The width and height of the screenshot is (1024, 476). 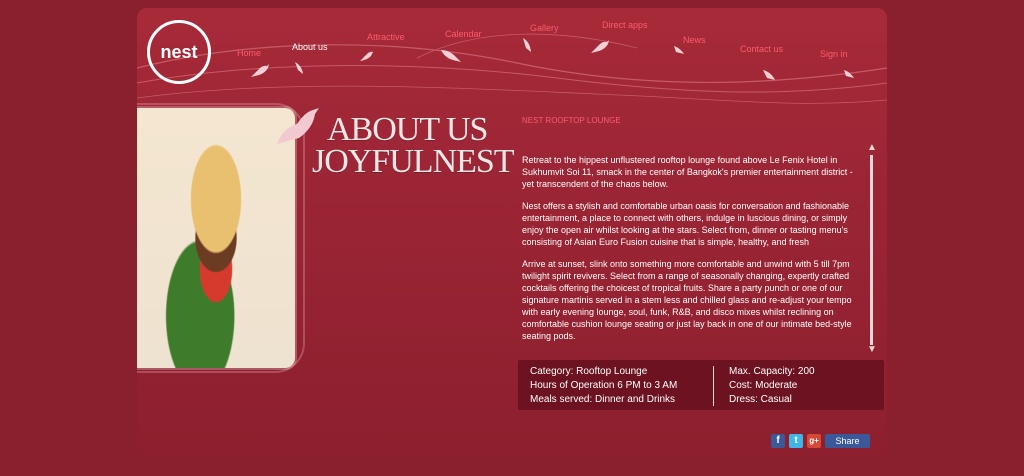 What do you see at coordinates (872, 350) in the screenshot?
I see `scroll-down-icon: ▼` at bounding box center [872, 350].